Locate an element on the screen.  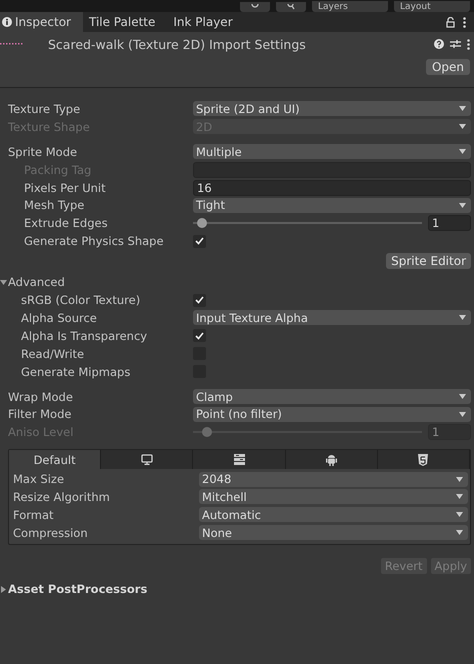
server-rack-icon is located at coordinates (239, 460).